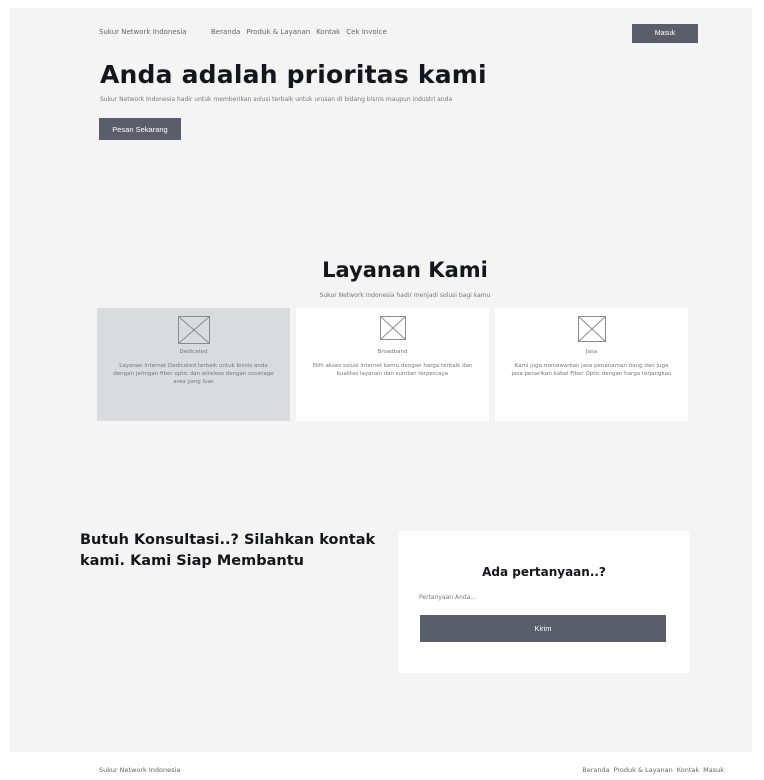 This screenshot has width=764, height=780. I want to click on login-button: Masuk, so click(665, 33).